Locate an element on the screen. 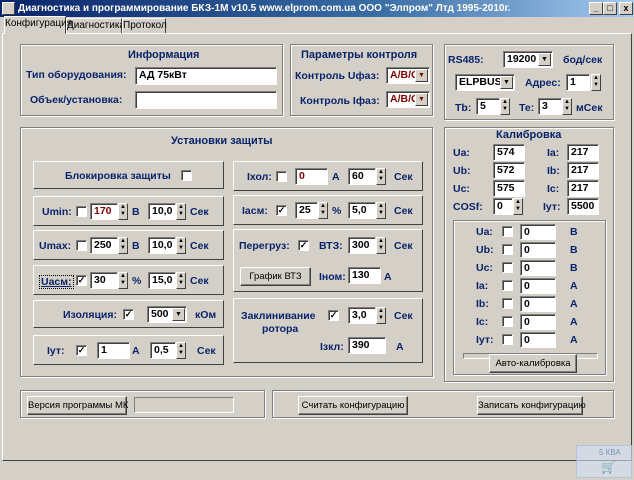 This screenshot has height=480, width=634. uasm-time-spinner: ▲ ▼ is located at coordinates (181, 280).